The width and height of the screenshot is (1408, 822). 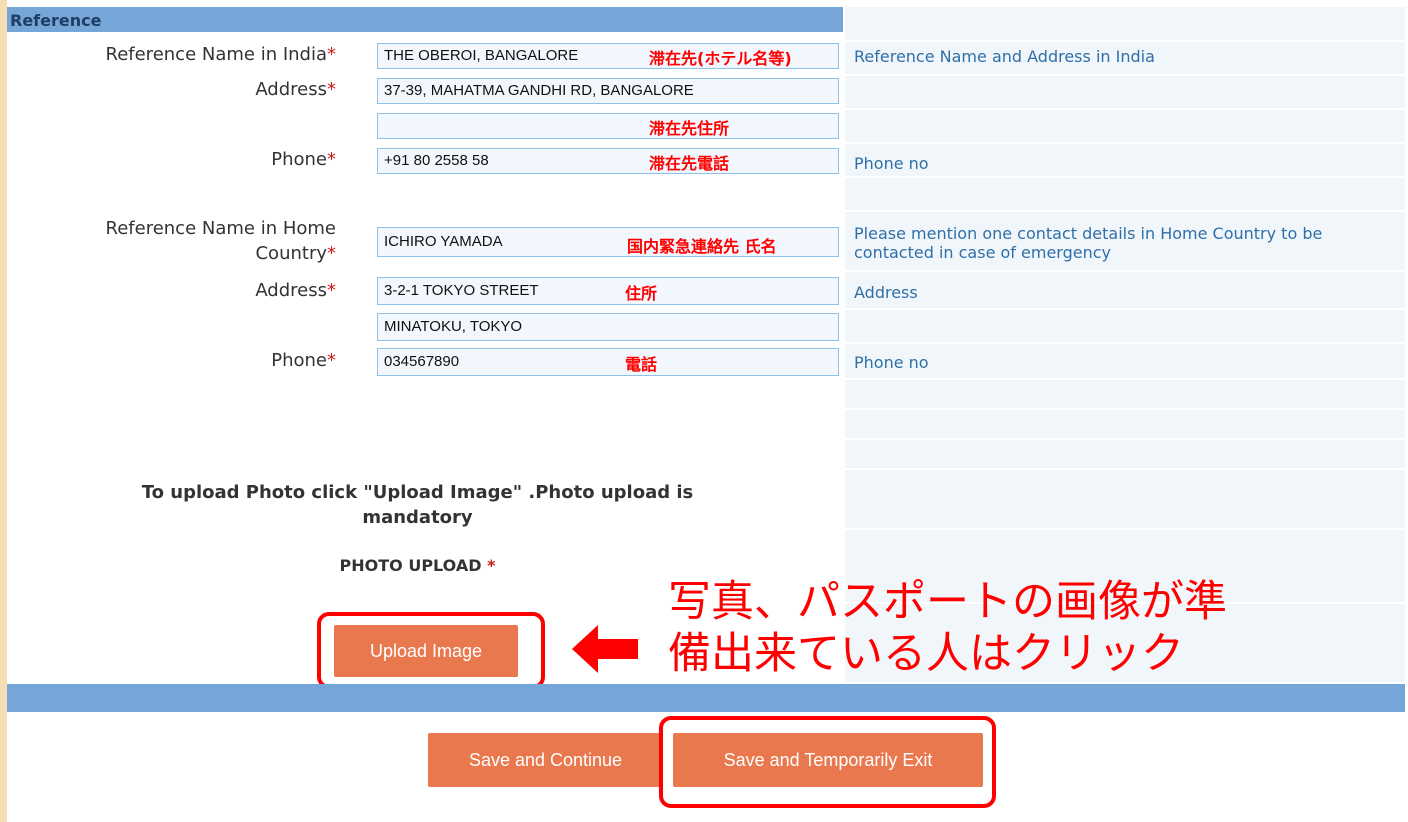 I want to click on home-name-note: 国内緊急連絡先 氏名, so click(x=702, y=246).